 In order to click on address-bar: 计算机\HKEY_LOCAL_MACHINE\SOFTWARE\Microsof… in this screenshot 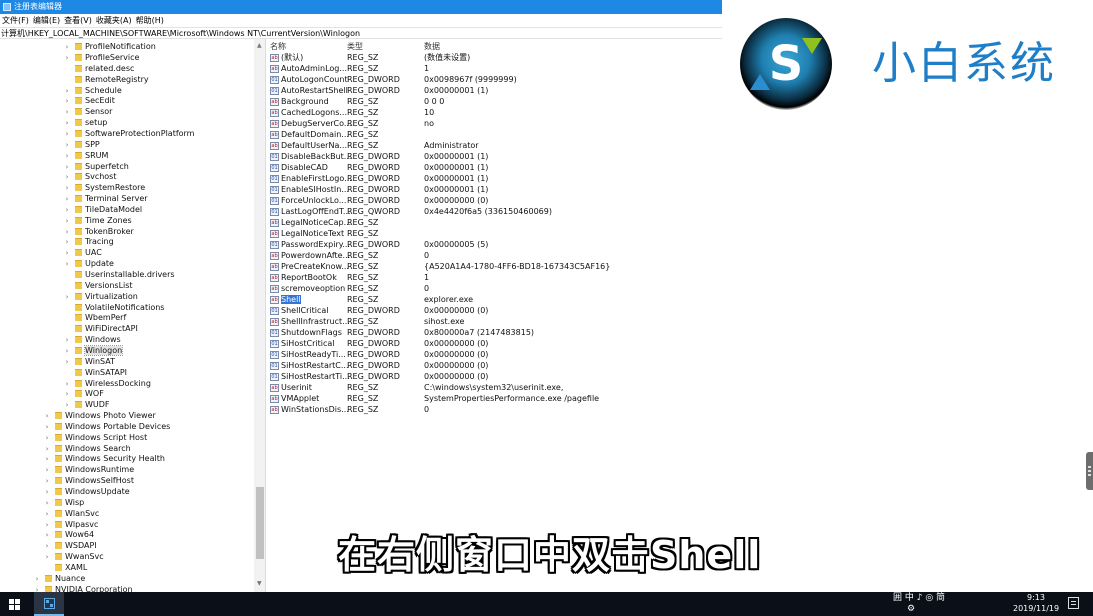, I will do `click(361, 33)`.